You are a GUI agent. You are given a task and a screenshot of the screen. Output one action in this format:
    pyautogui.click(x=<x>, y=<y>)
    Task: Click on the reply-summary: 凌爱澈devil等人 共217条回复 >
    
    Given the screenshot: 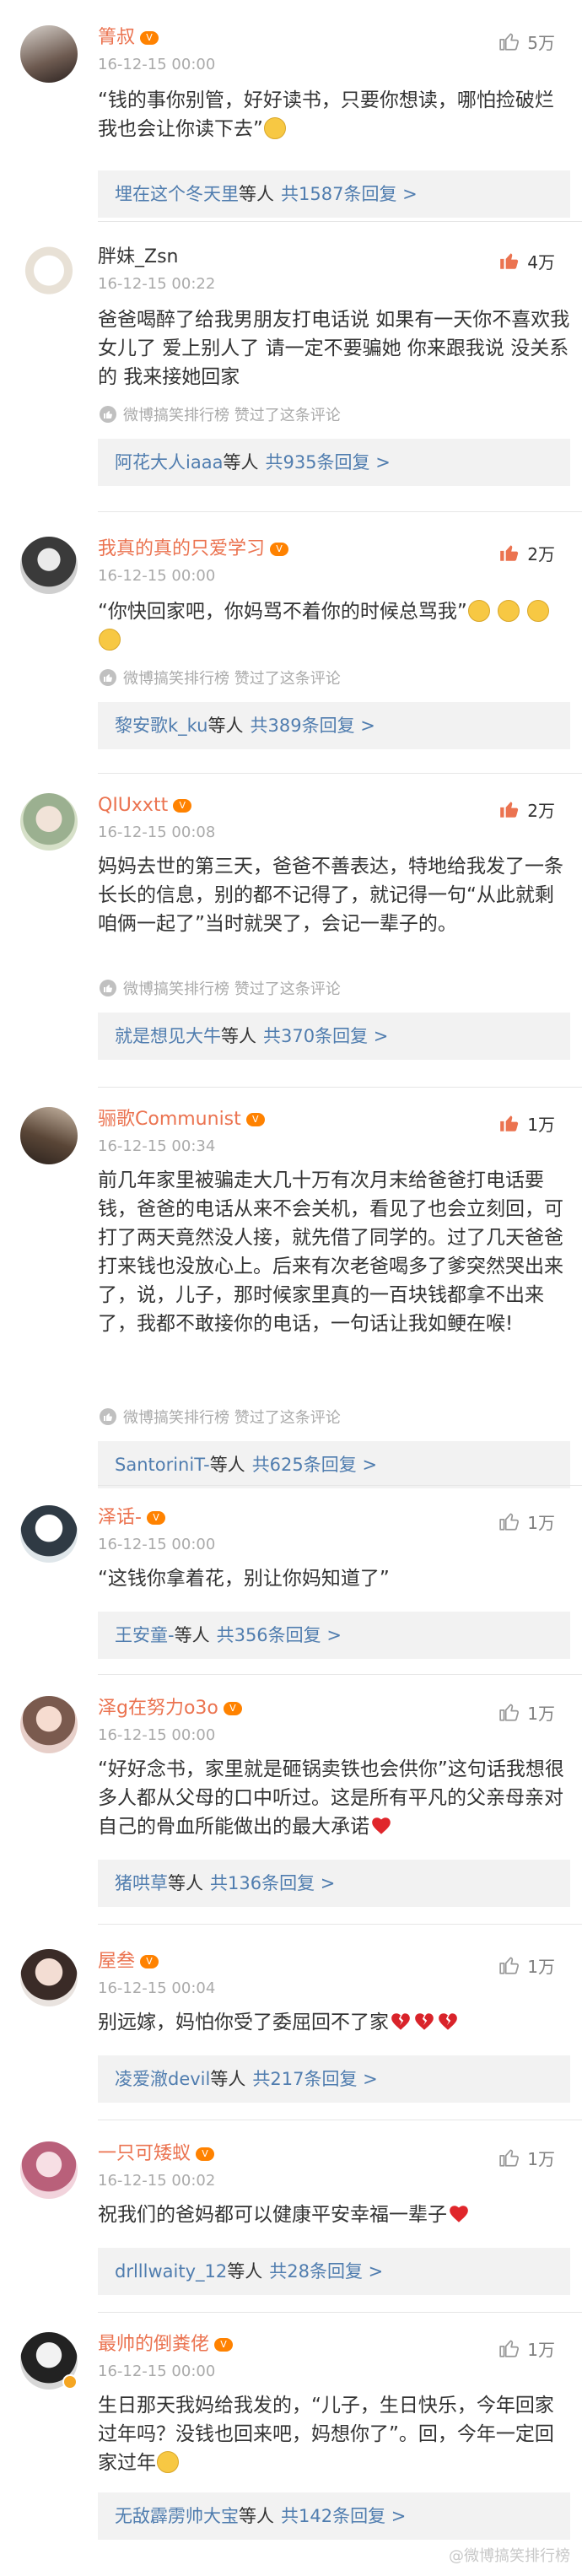 What is the action you would take?
    pyautogui.click(x=334, y=2079)
    